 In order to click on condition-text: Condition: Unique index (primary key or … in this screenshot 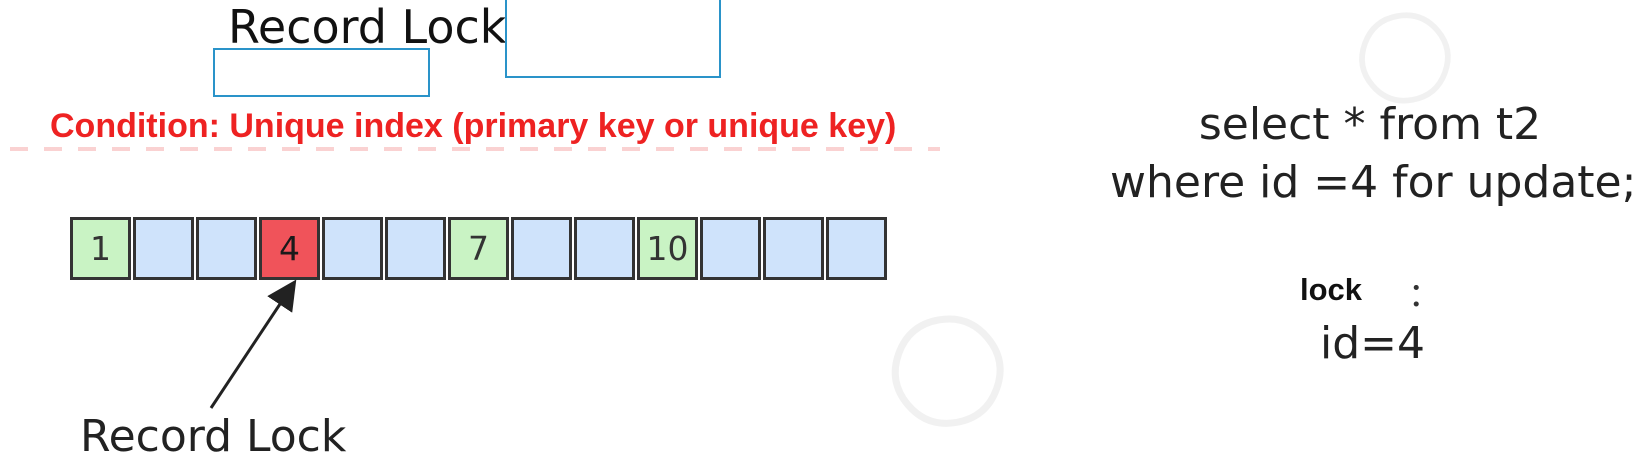, I will do `click(473, 126)`.